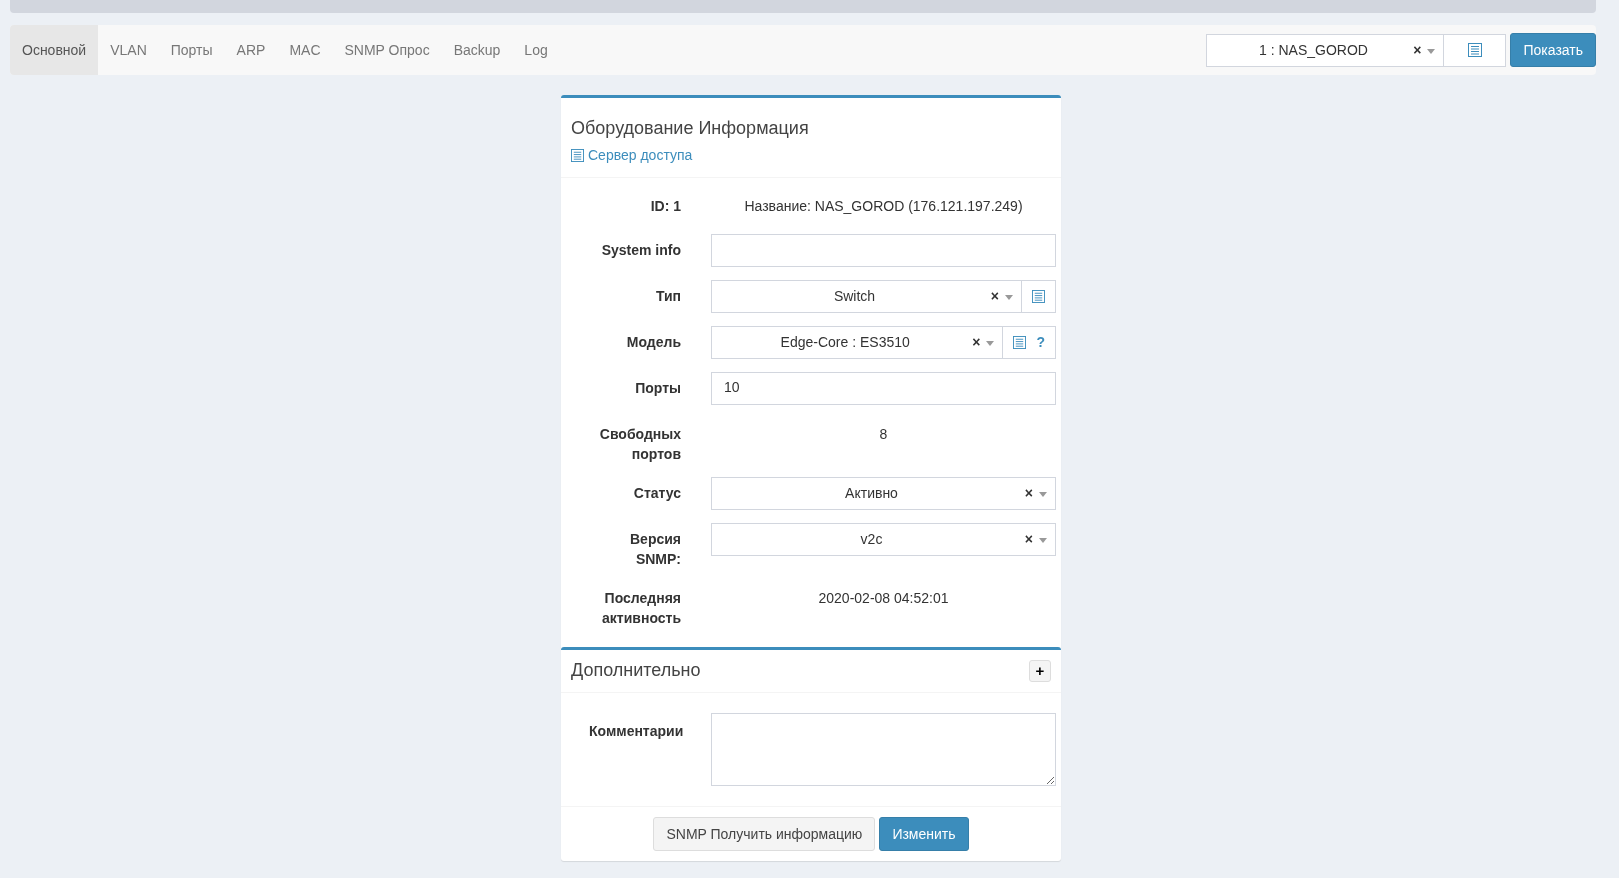 The width and height of the screenshot is (1619, 878). I want to click on field-label: Версия SNMP:, so click(655, 549).